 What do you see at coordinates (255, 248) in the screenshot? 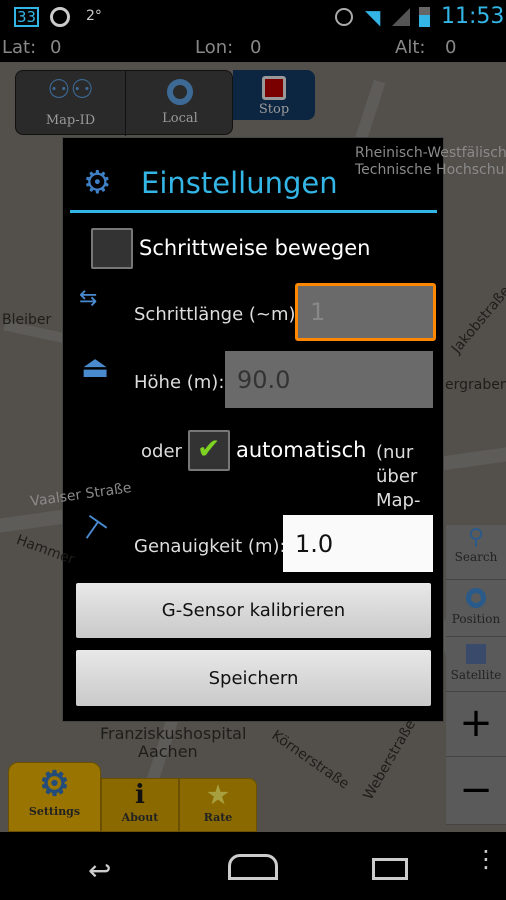
I see `step-checkbox-label: Schrittweise bewegen` at bounding box center [255, 248].